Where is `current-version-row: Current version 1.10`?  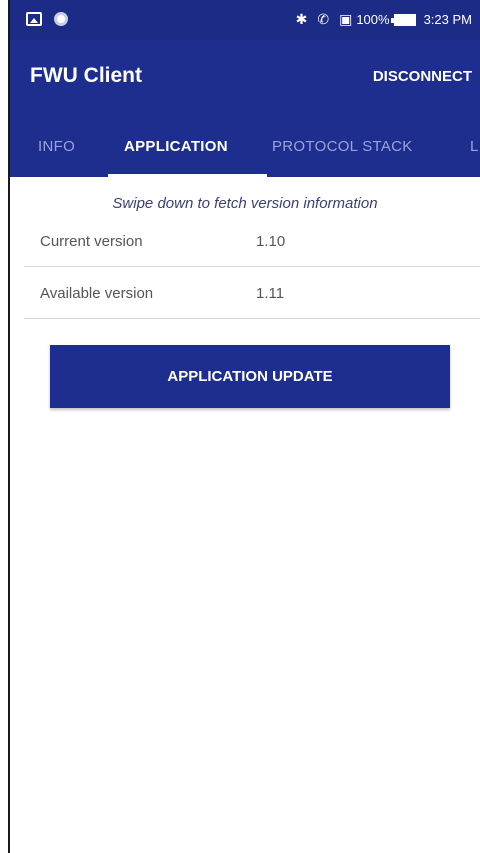 current-version-row: Current version 1.10 is located at coordinates (252, 241).